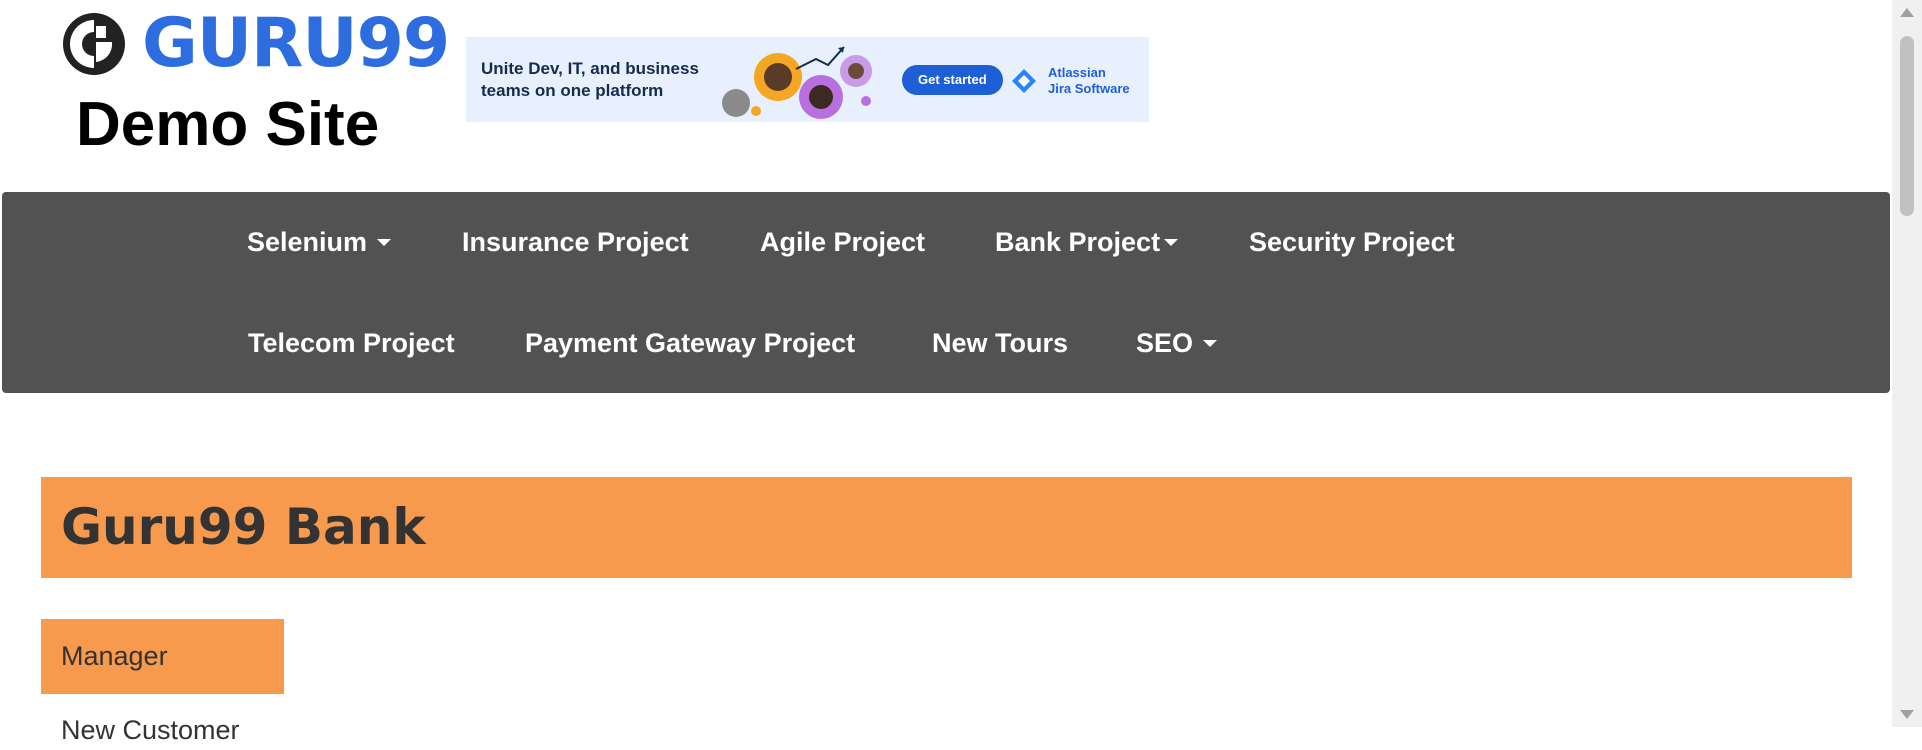 The height and width of the screenshot is (750, 1922). What do you see at coordinates (1078, 242) in the screenshot?
I see `nav-label: Bank Project` at bounding box center [1078, 242].